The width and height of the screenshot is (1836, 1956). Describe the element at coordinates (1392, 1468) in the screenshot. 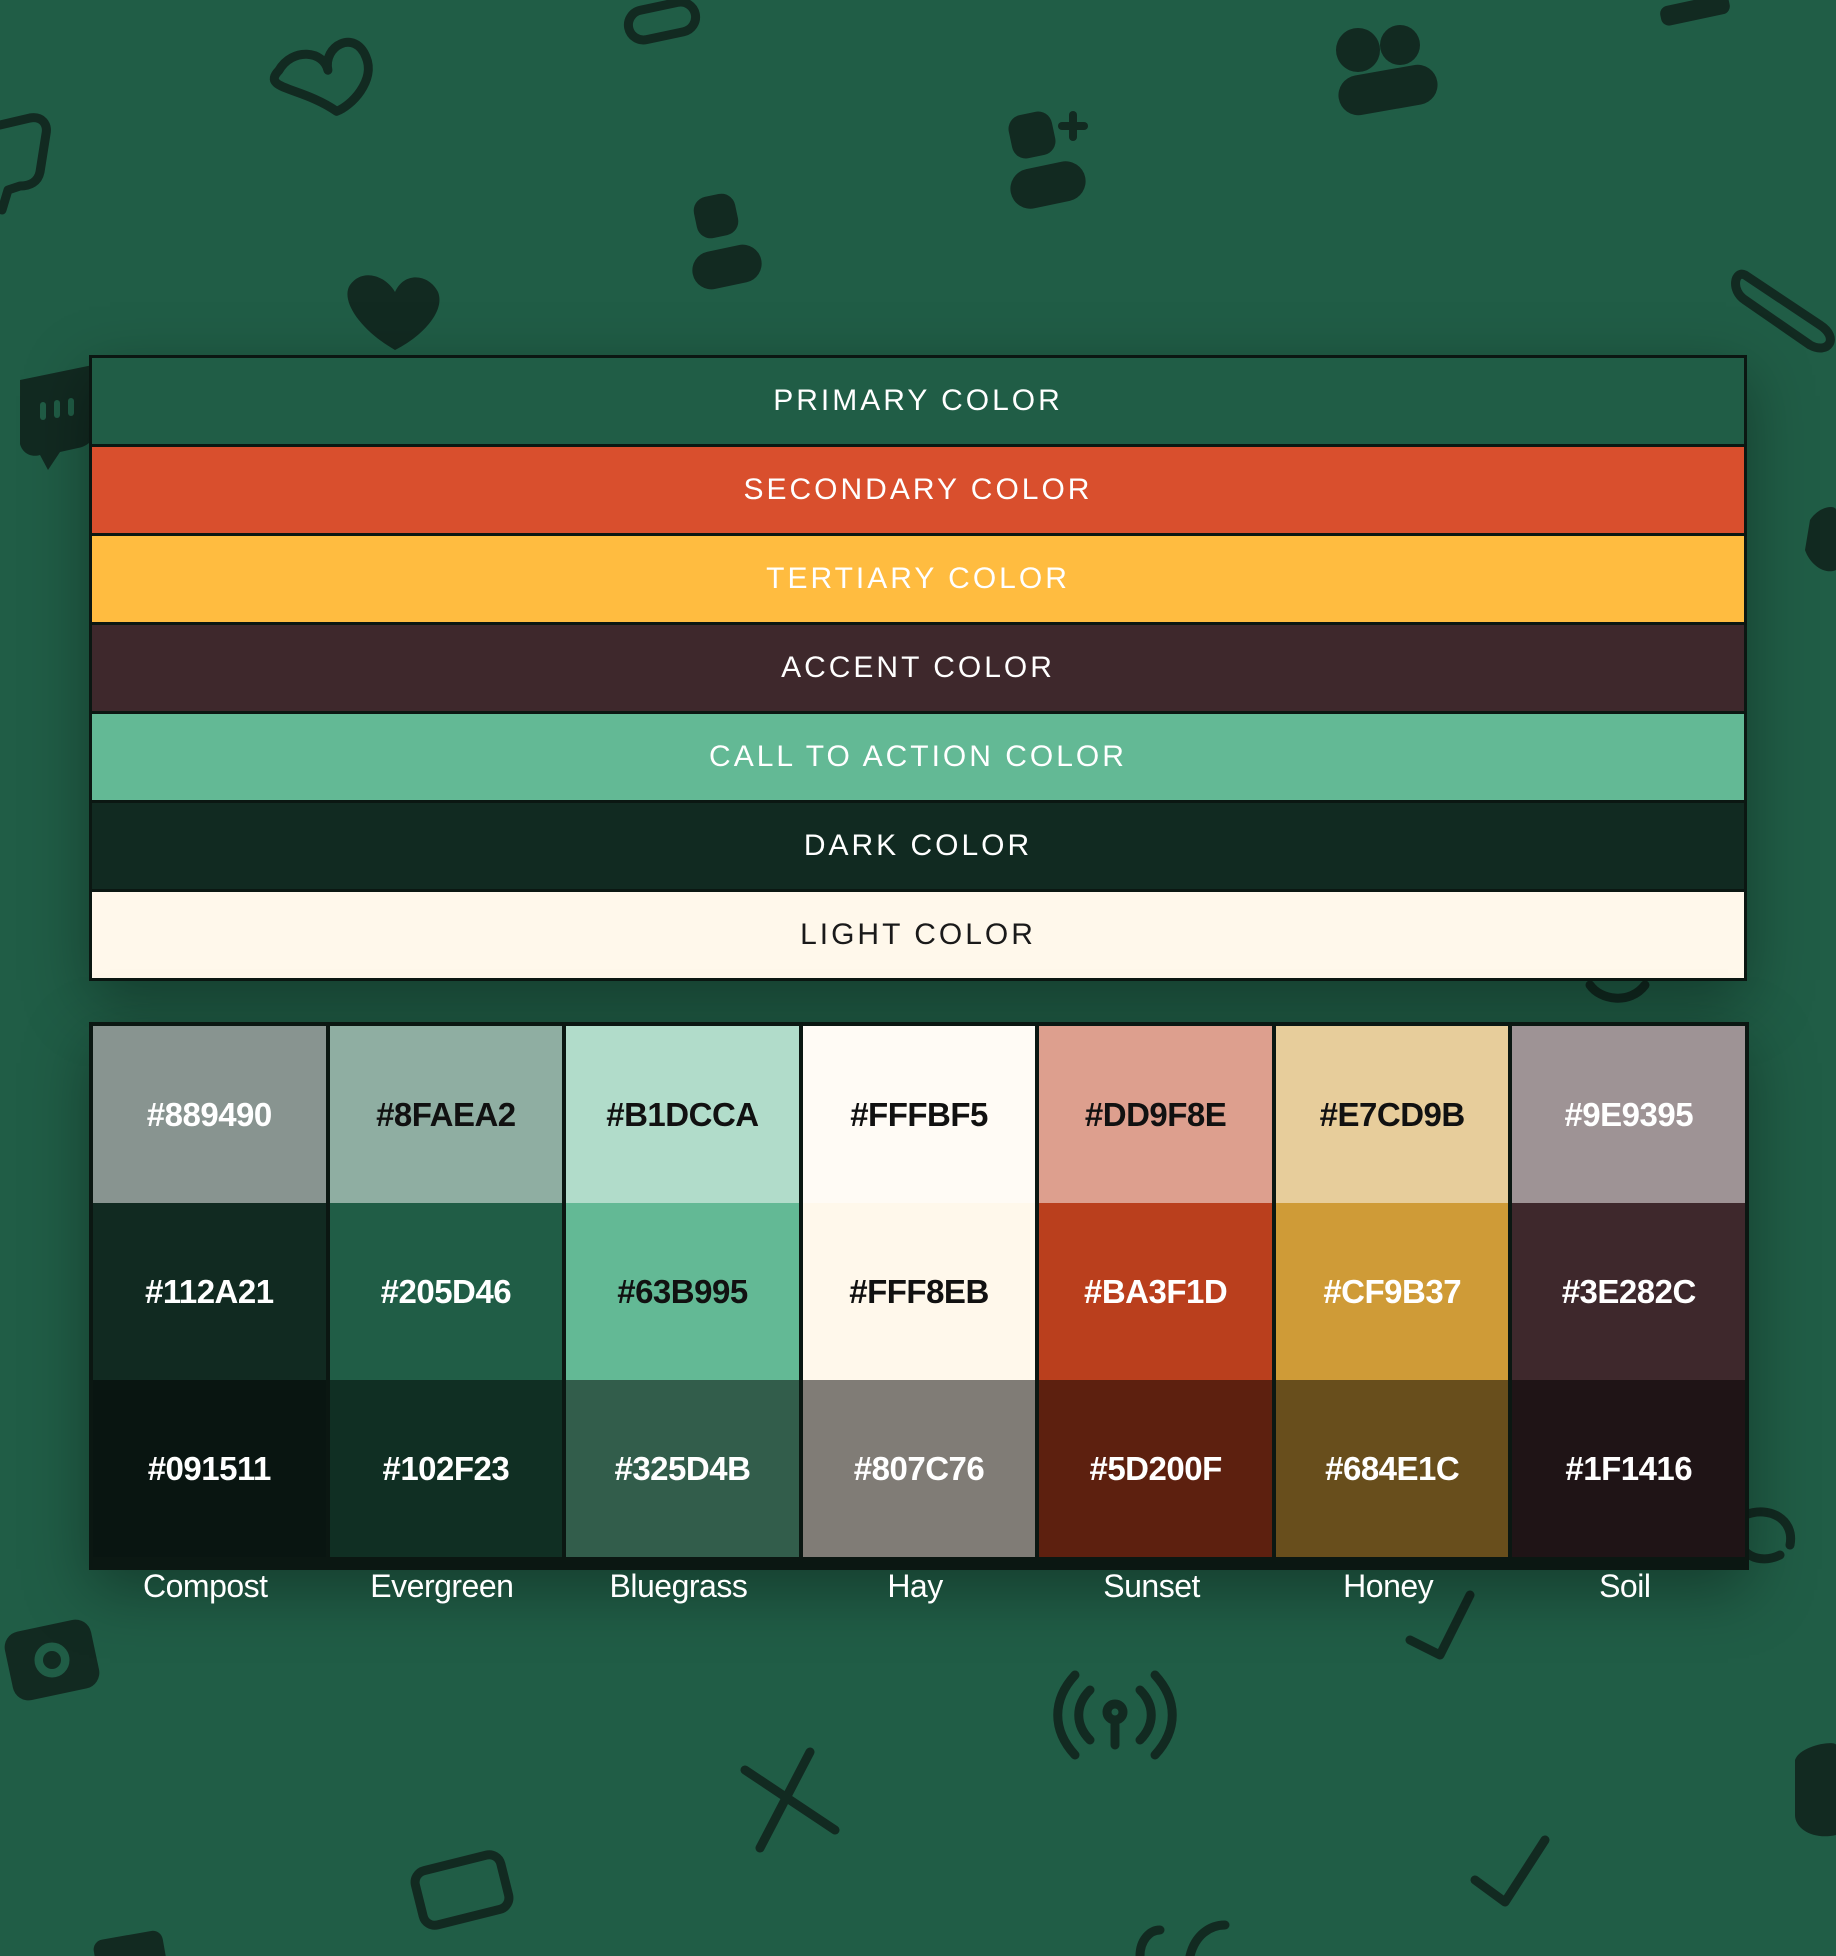

I see `swatch: #684E1C` at that location.